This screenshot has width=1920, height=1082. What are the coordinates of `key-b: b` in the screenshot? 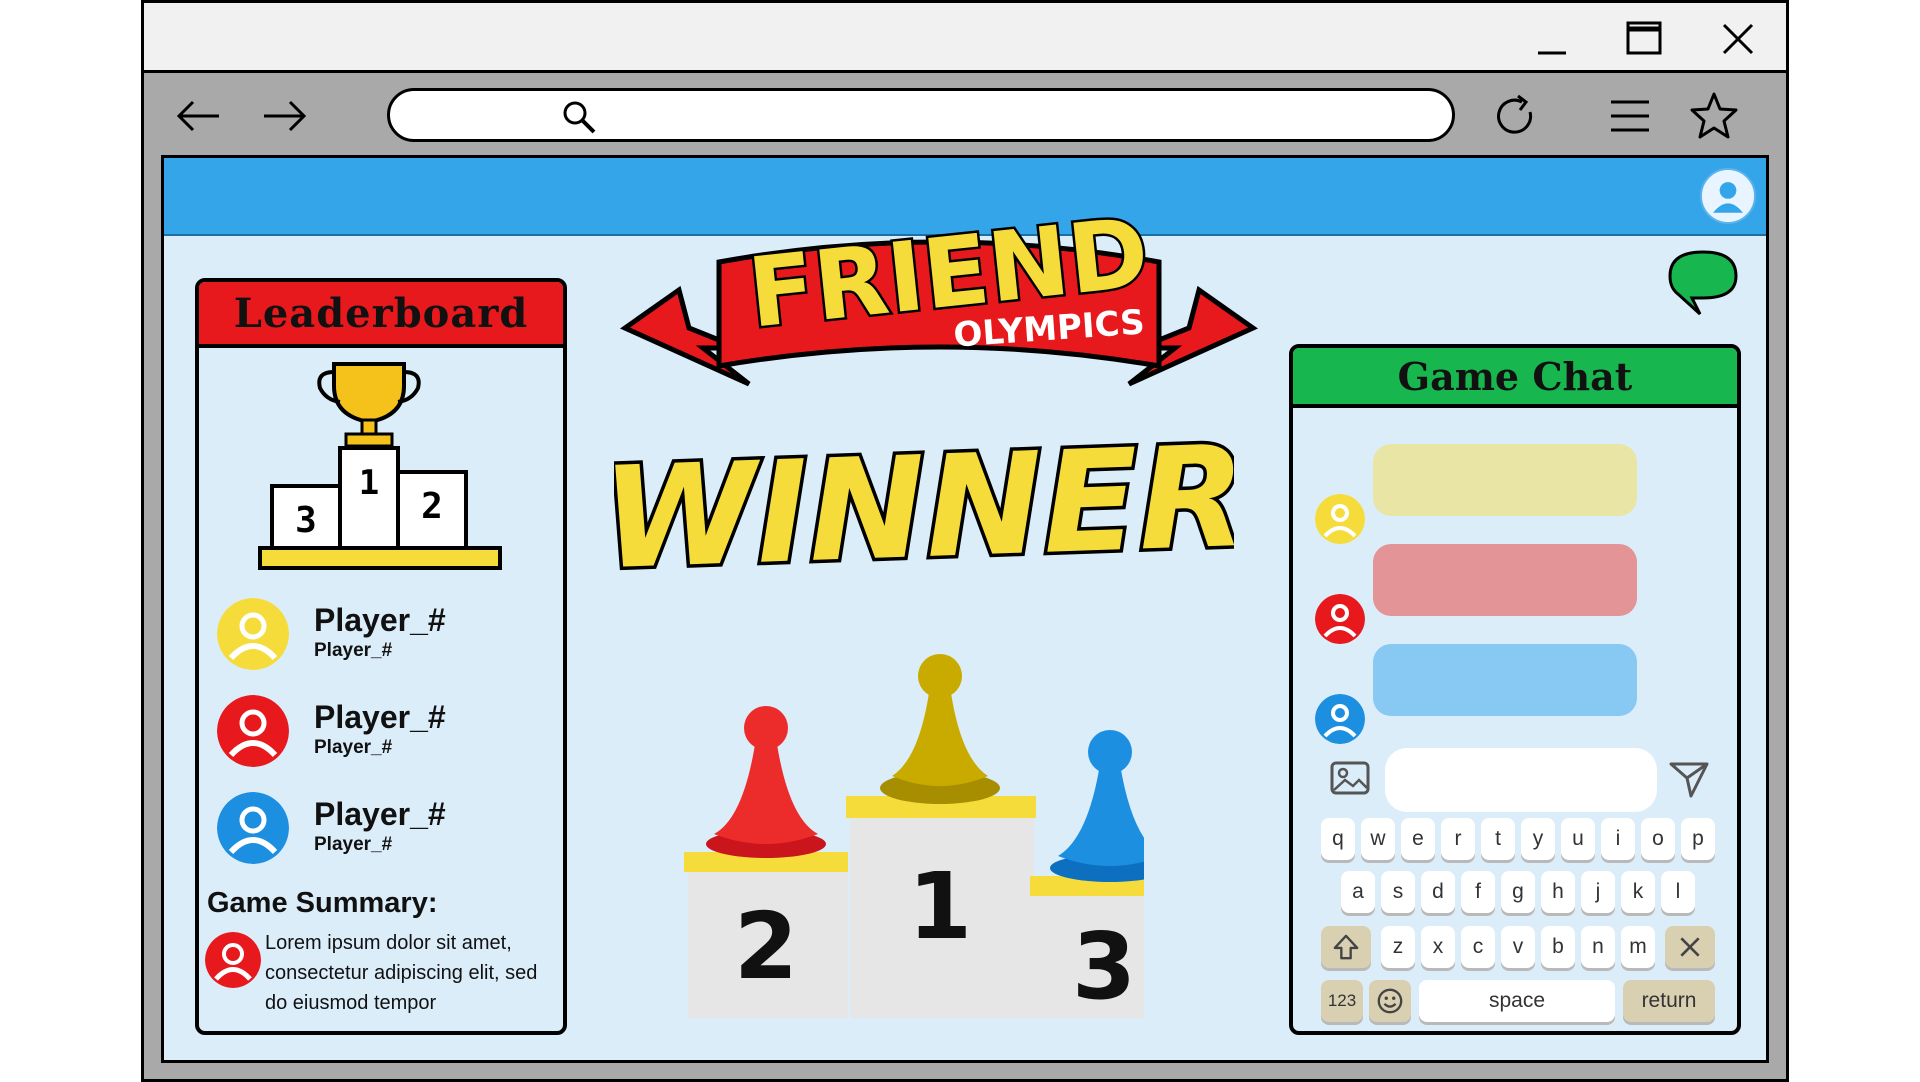 It's located at (1558, 947).